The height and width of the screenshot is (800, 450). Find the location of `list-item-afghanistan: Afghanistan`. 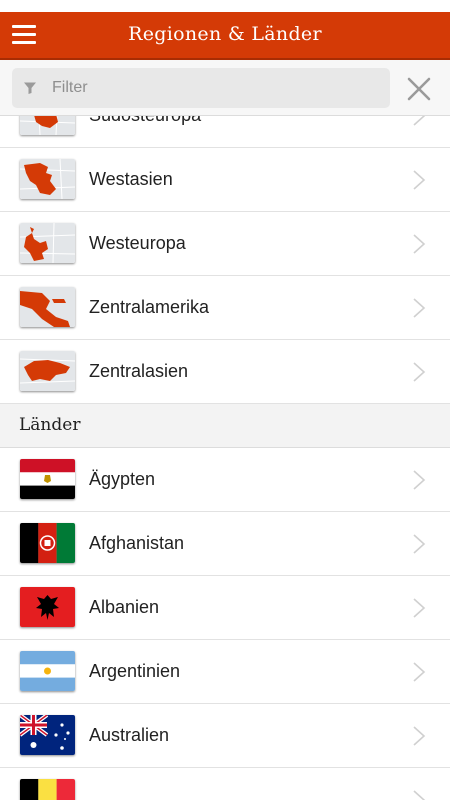

list-item-afghanistan: Afghanistan is located at coordinates (225, 544).